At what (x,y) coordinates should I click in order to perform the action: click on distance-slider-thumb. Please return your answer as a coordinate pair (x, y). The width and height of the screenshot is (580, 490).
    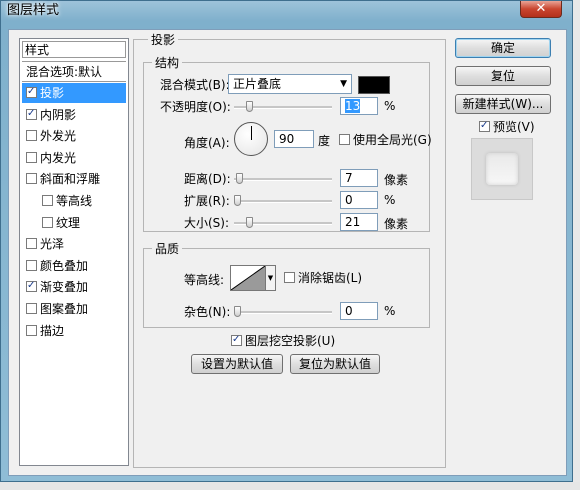
    Looking at the image, I should click on (239, 178).